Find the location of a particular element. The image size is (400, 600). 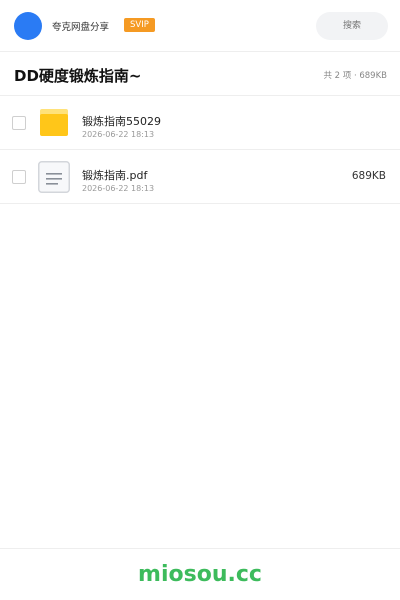

file-name: 锻炼指南.pdf is located at coordinates (114, 175).